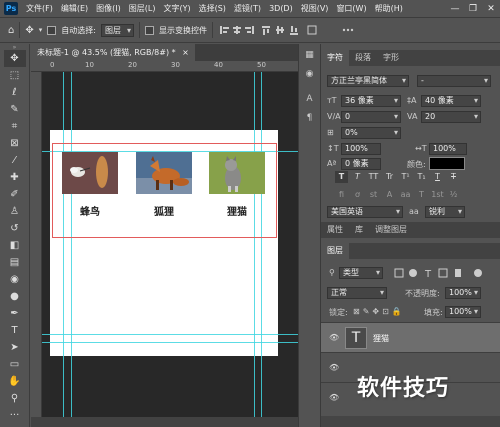  What do you see at coordinates (371, 117) in the screenshot?
I see `kerning-field: 0` at bounding box center [371, 117].